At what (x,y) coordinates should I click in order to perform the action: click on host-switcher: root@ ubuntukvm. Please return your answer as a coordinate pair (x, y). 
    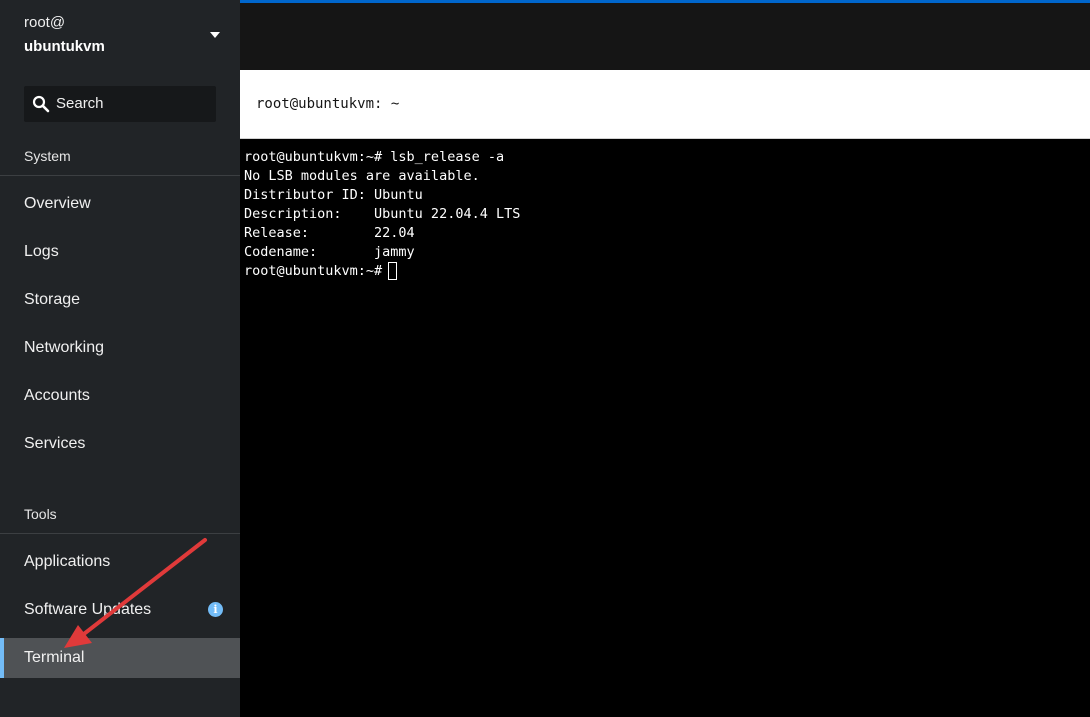
    Looking at the image, I should click on (120, 35).